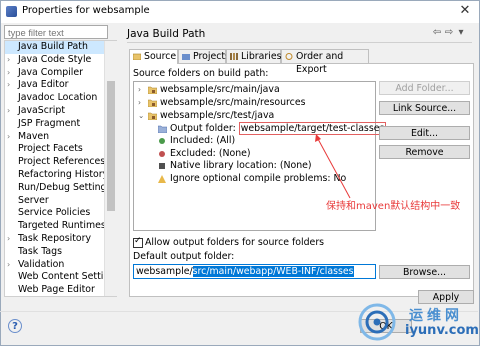  What do you see at coordinates (465, 11) in the screenshot?
I see `close-button: ✕` at bounding box center [465, 11].